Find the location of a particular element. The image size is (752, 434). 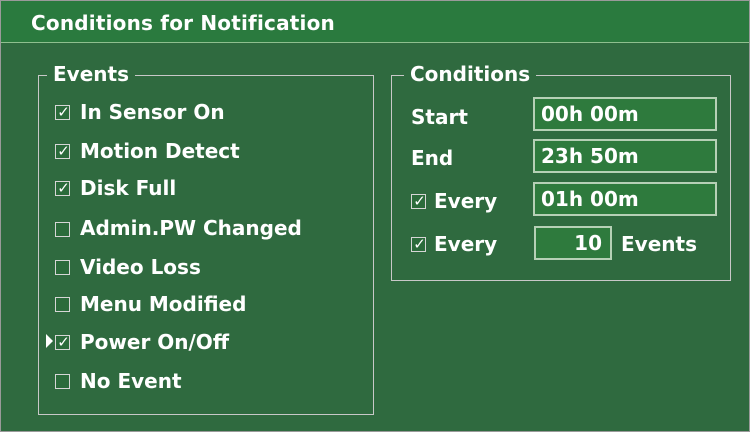

label-power-on-off: Power On/Off is located at coordinates (155, 342).